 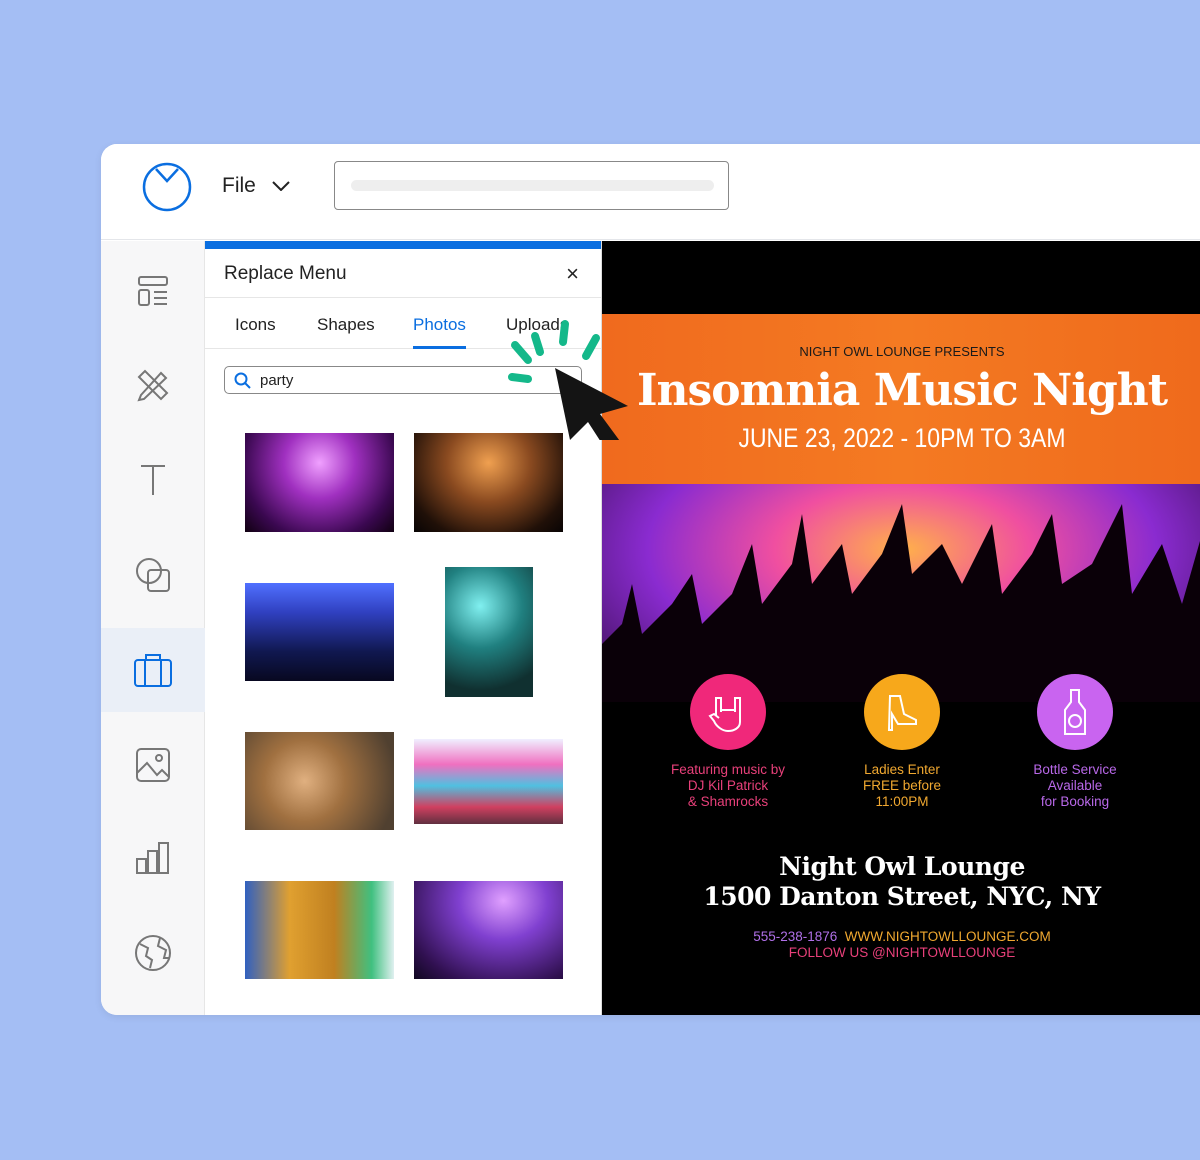 What do you see at coordinates (947, 936) in the screenshot?
I see `poster-website: WWW.NIGHTOWLLOUNGE.COM` at bounding box center [947, 936].